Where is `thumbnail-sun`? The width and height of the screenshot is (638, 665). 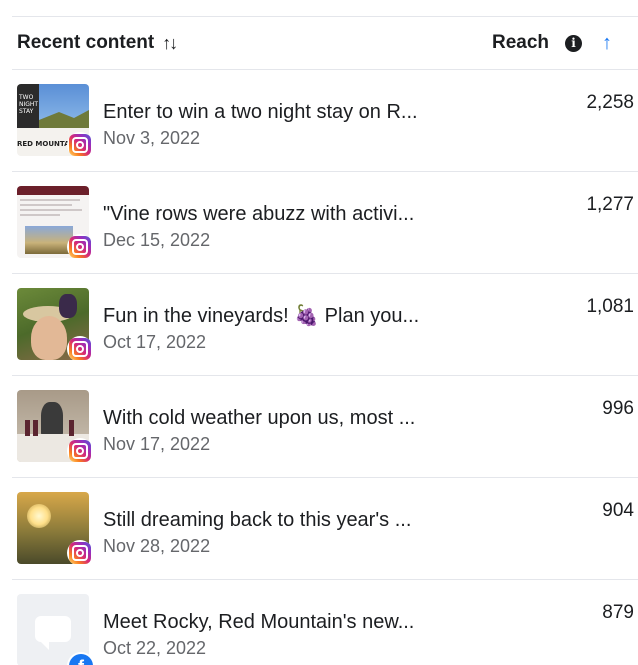 thumbnail-sun is located at coordinates (39, 516).